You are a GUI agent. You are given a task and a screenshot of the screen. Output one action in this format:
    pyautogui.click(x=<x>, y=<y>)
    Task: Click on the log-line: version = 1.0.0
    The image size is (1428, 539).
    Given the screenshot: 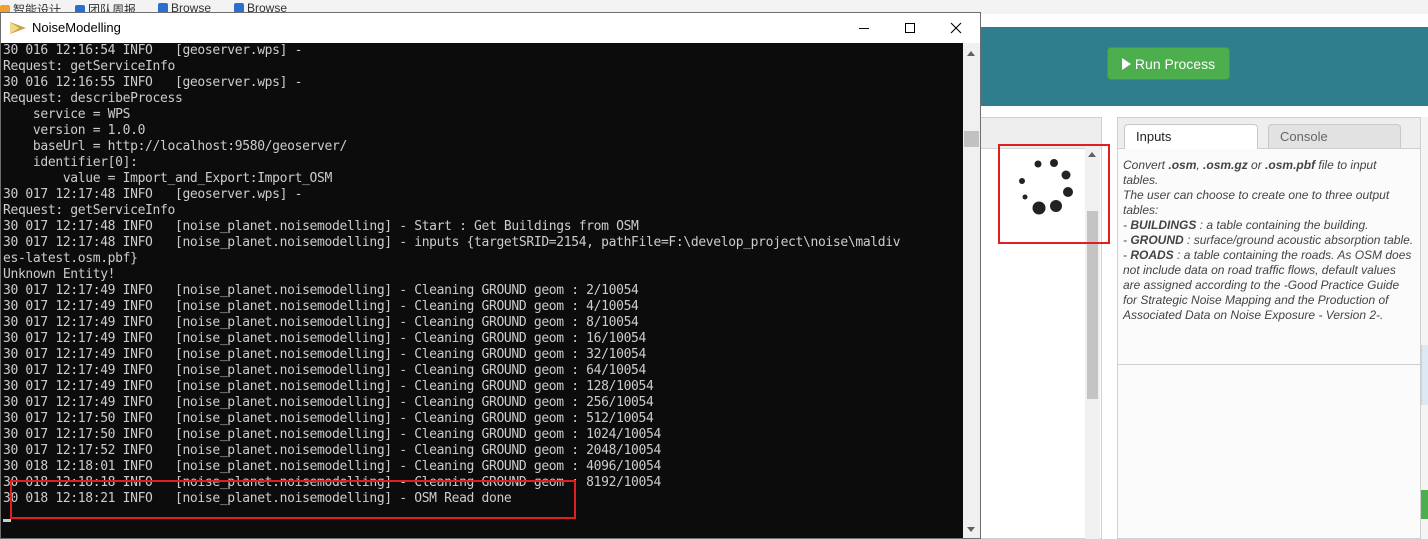 What is the action you would take?
    pyautogui.click(x=74, y=130)
    